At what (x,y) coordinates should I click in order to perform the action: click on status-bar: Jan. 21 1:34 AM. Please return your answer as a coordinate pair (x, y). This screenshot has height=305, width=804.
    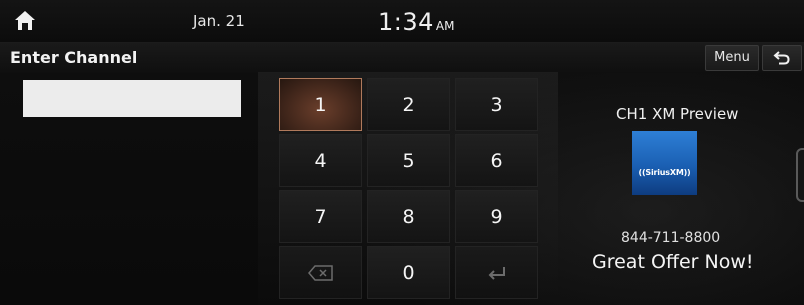
    Looking at the image, I should click on (402, 21).